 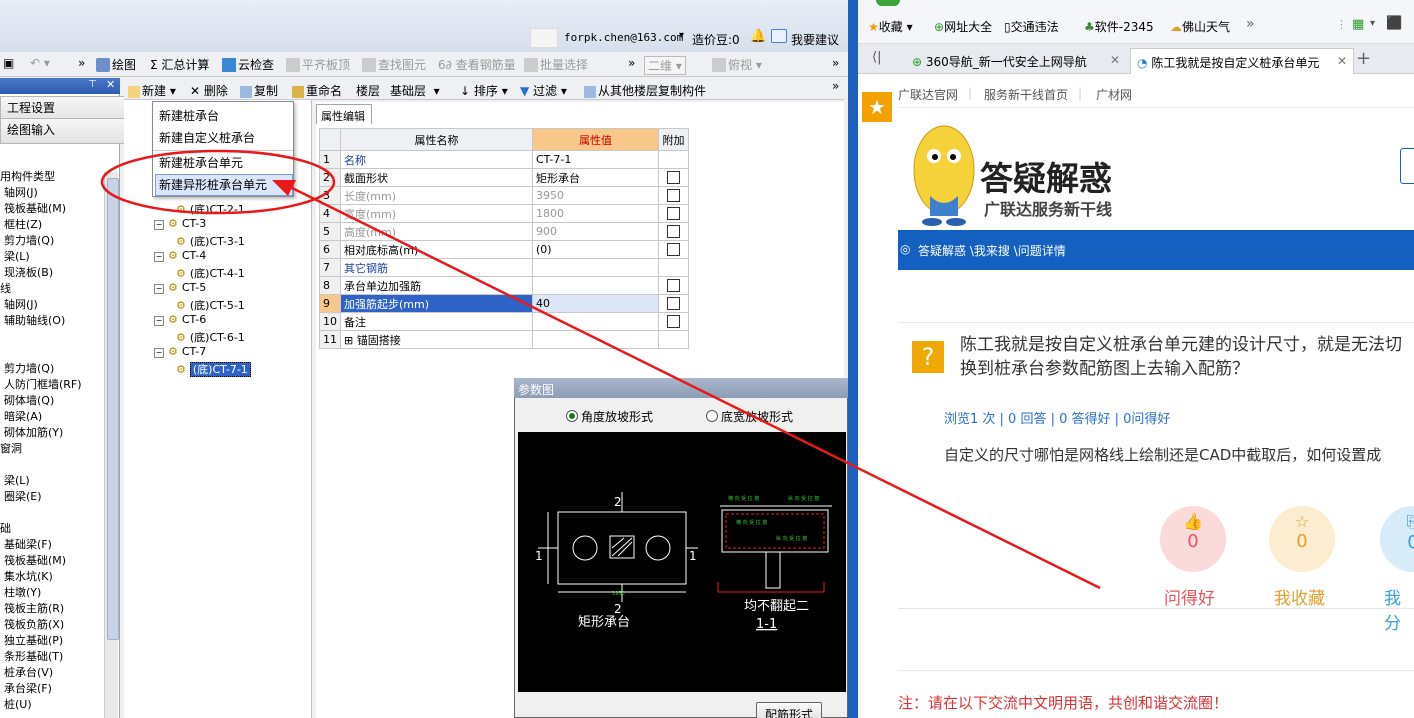 I want to click on tree-group: − ⚙ CT-4, so click(x=180, y=255).